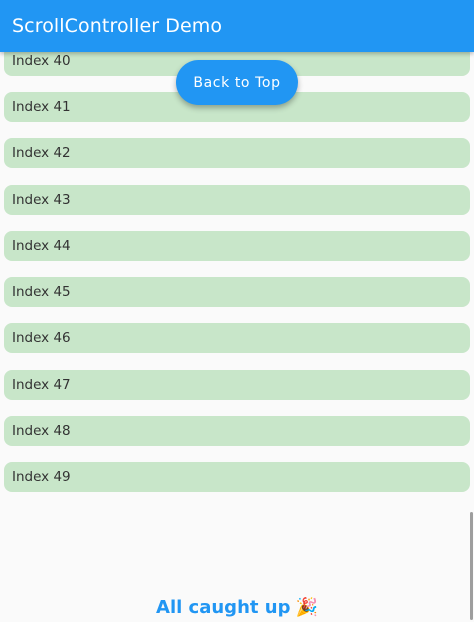 Image resolution: width=474 pixels, height=622 pixels. What do you see at coordinates (41, 431) in the screenshot?
I see `list-item-label: Index 48` at bounding box center [41, 431].